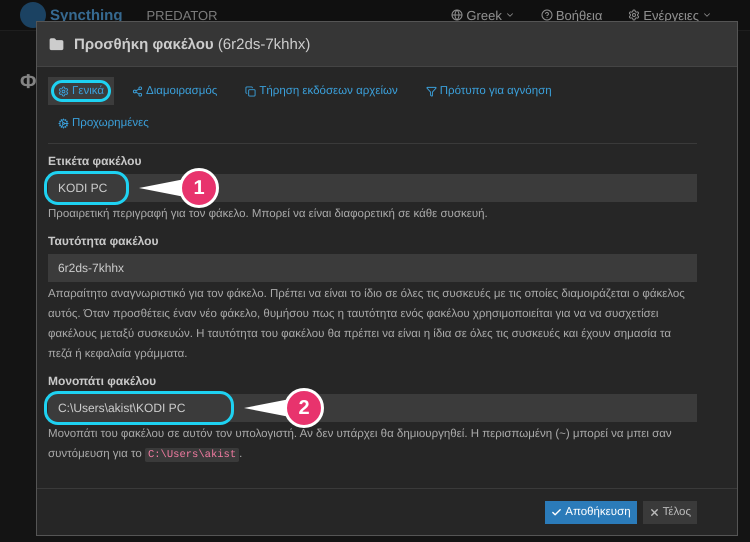 This screenshot has width=750, height=542. I want to click on tab: Γενικά, so click(81, 91).